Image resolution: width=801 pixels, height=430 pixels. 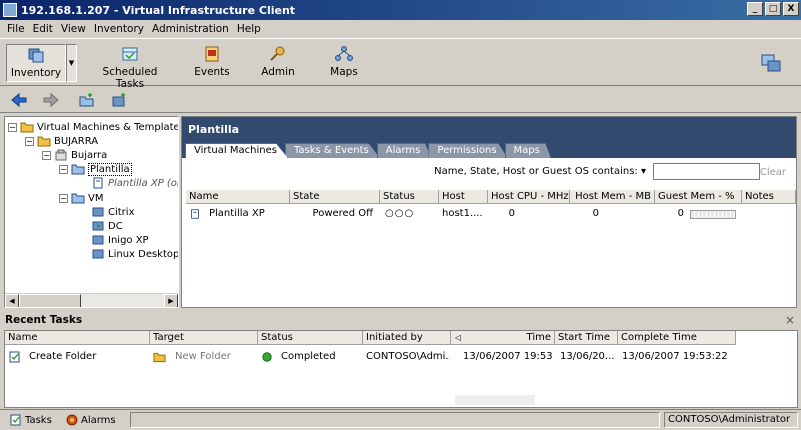 I want to click on cell-host-mem: 0, so click(x=595, y=213).